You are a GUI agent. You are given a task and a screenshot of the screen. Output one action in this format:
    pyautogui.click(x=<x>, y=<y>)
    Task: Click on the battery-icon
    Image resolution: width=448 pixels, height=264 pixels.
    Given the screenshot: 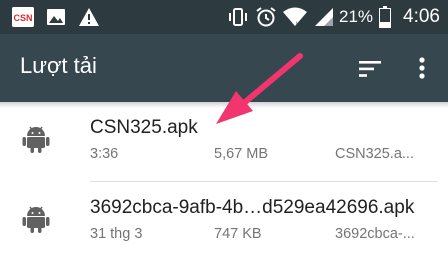 What is the action you would take?
    pyautogui.click(x=385, y=17)
    